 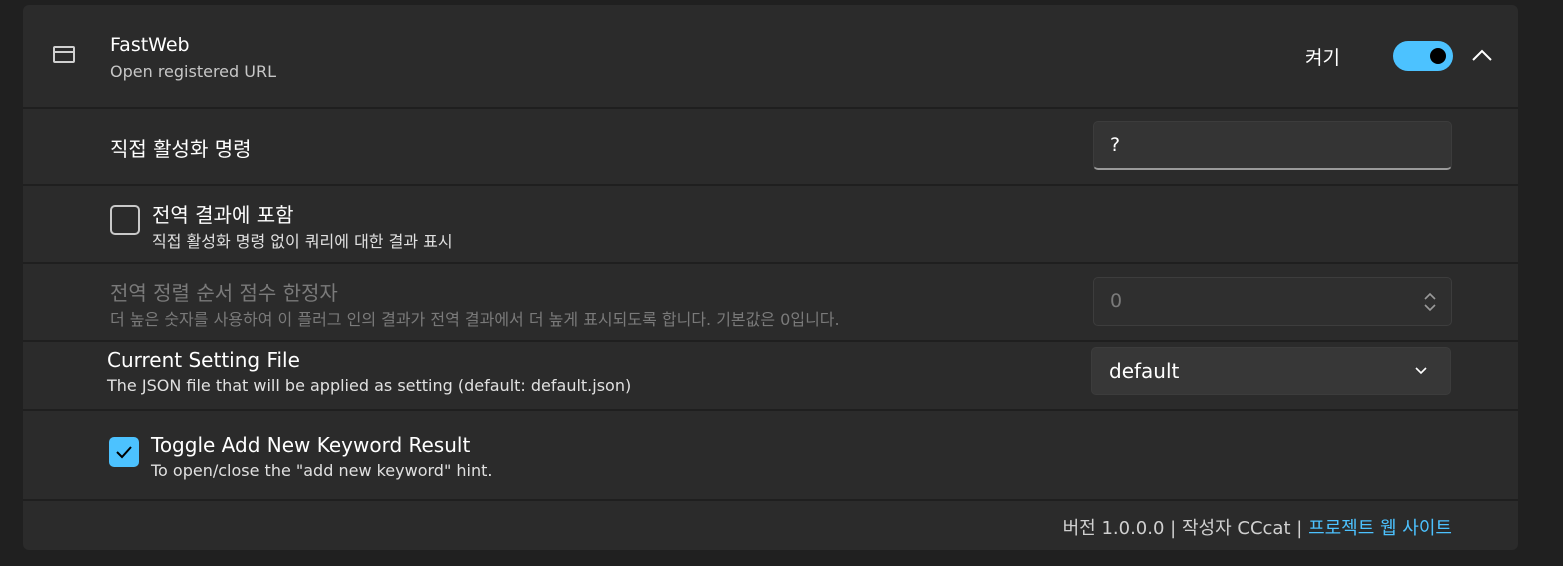 I want to click on setting-file-select: default, so click(x=1271, y=371).